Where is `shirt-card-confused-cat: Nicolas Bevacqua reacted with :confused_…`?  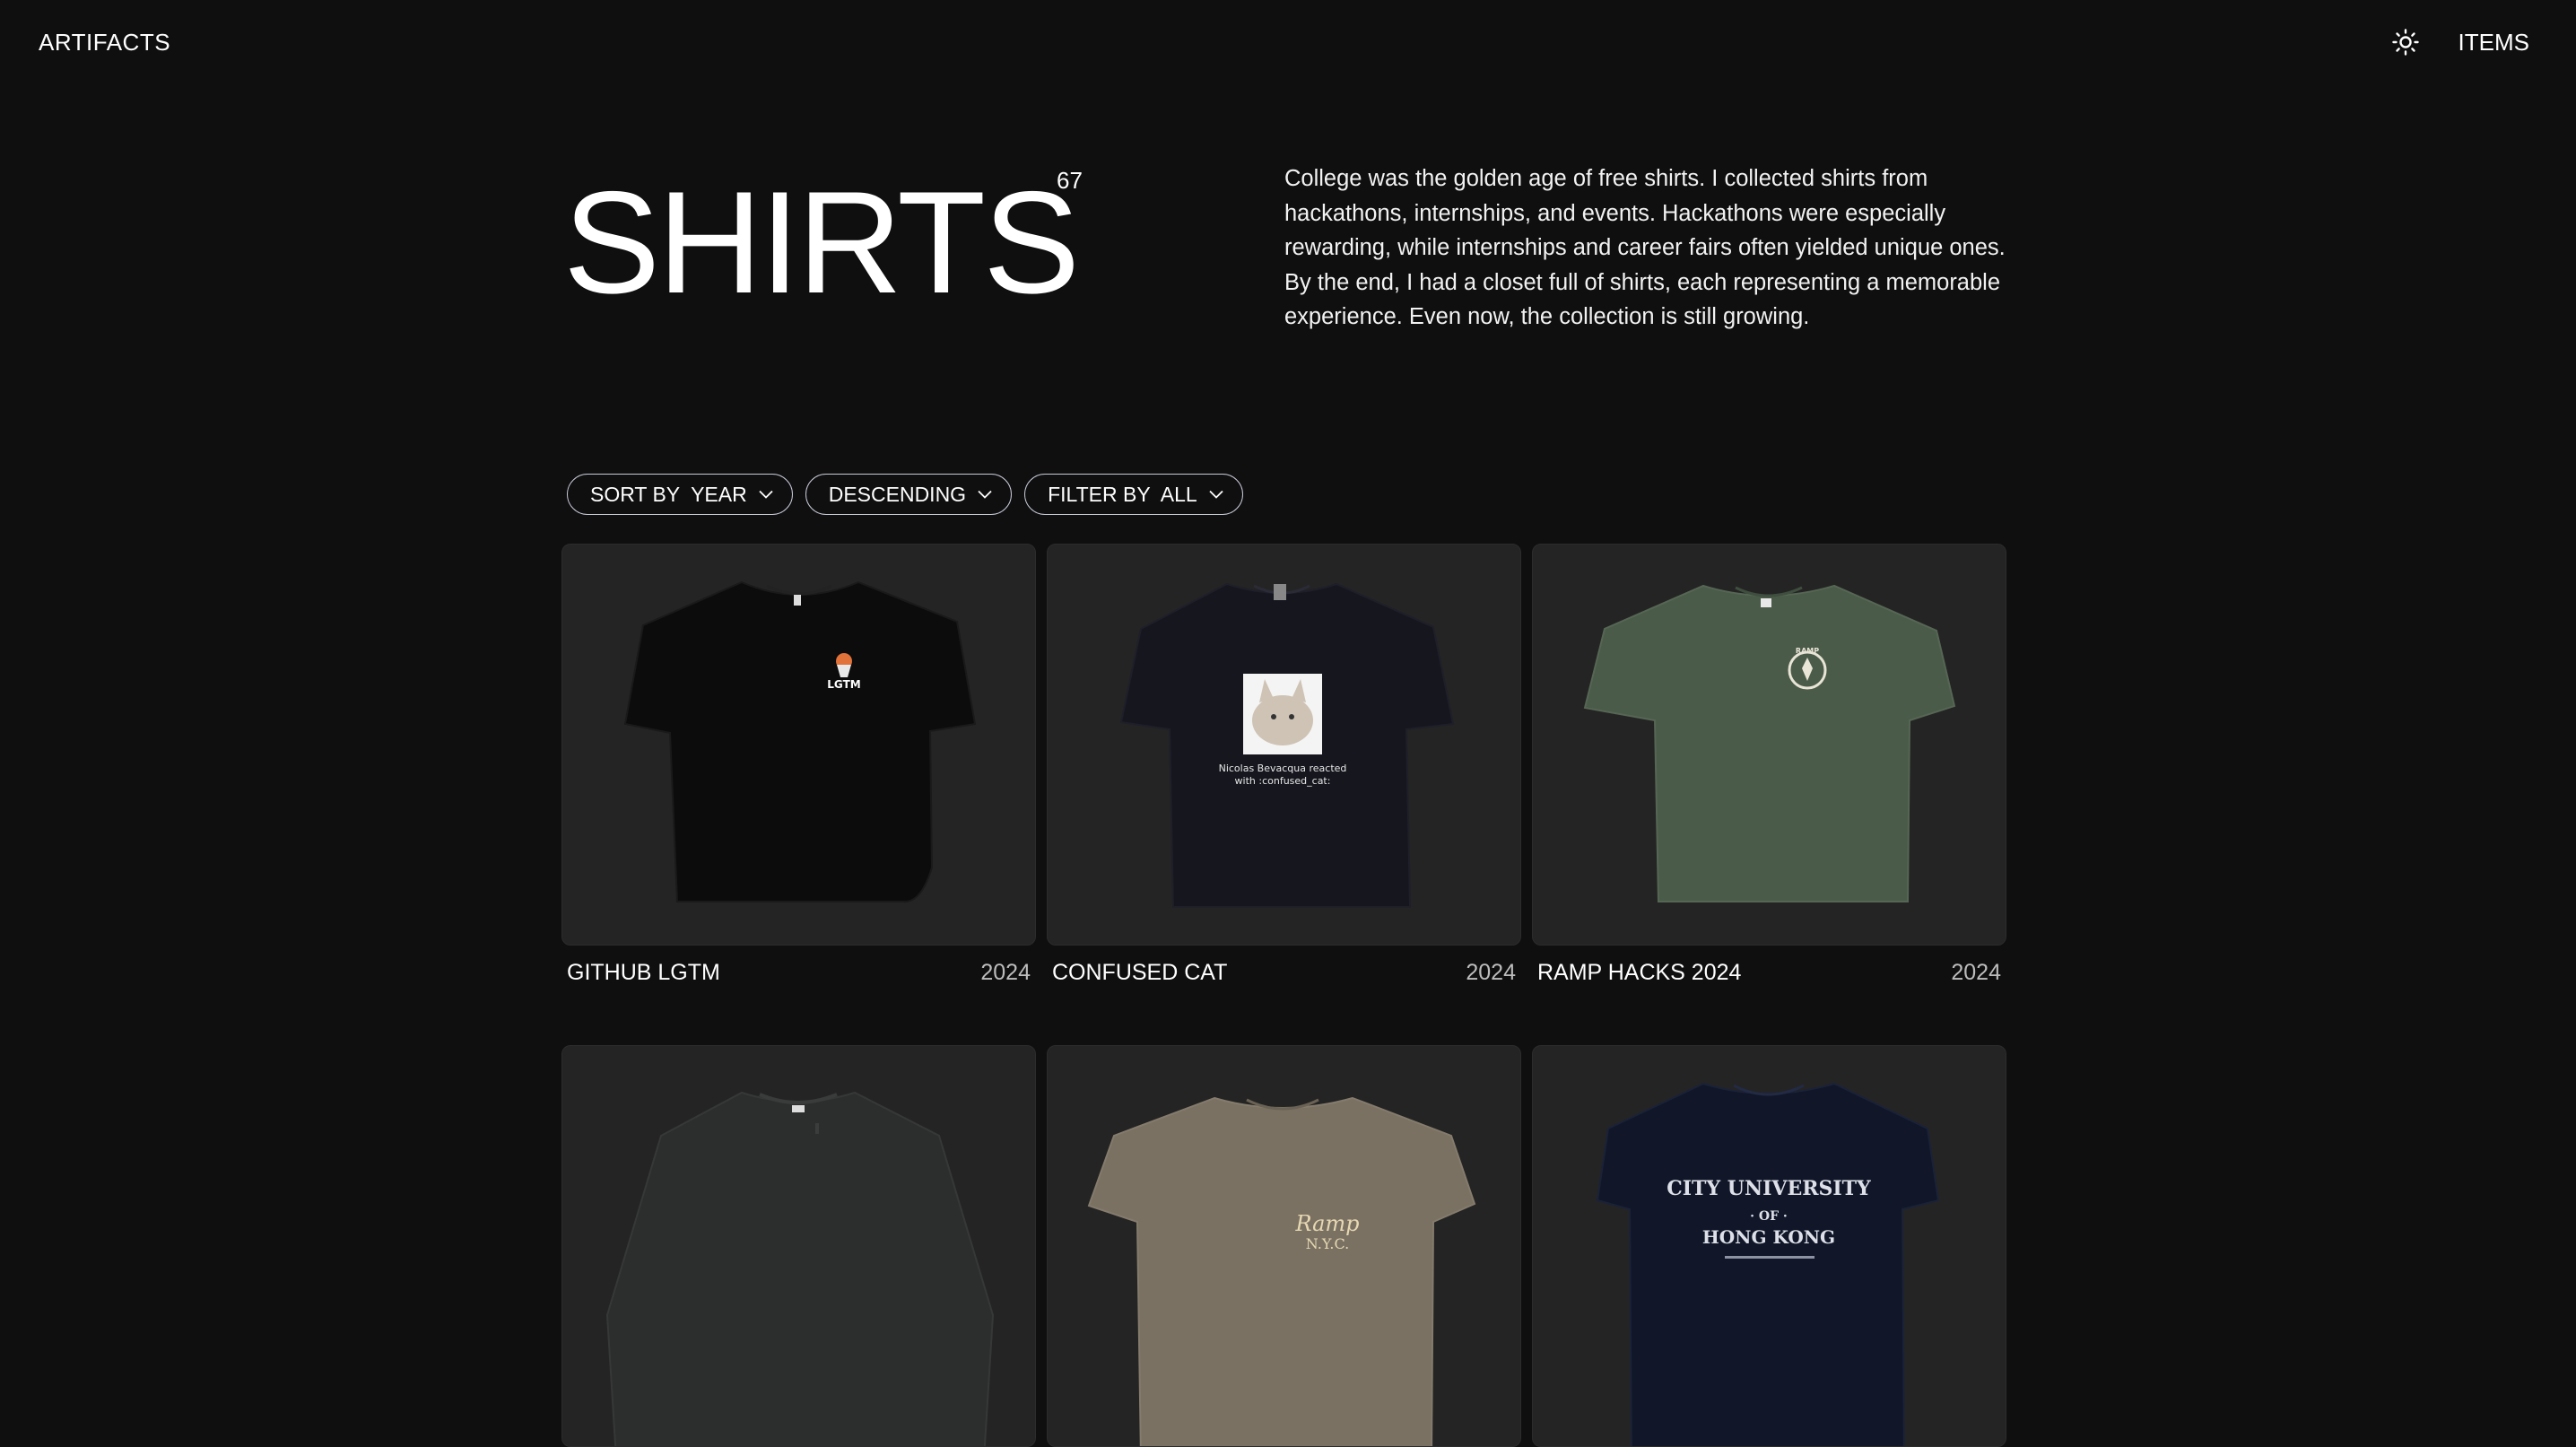
shirt-card-confused-cat: Nicolas Bevacqua reacted with :confused_… is located at coordinates (1284, 765).